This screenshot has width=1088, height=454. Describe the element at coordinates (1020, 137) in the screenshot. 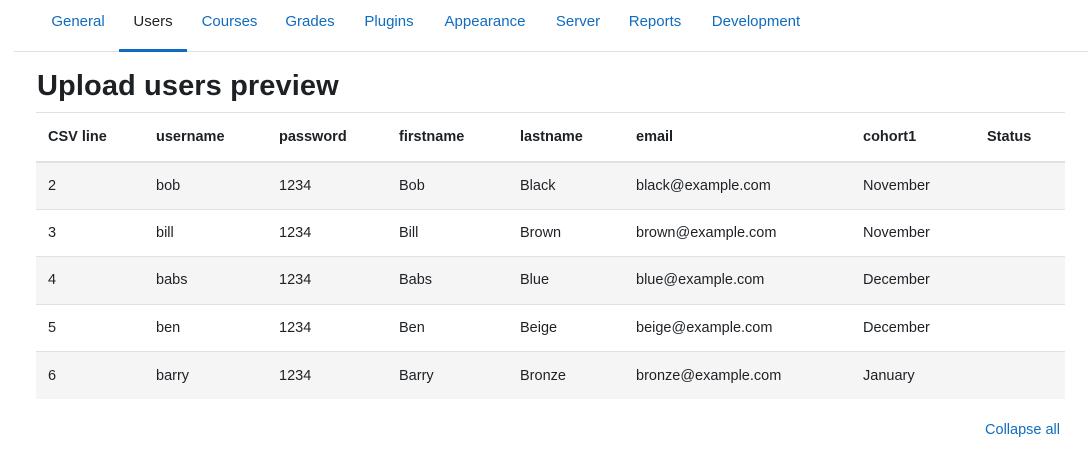

I see `column-header-status: Status` at that location.